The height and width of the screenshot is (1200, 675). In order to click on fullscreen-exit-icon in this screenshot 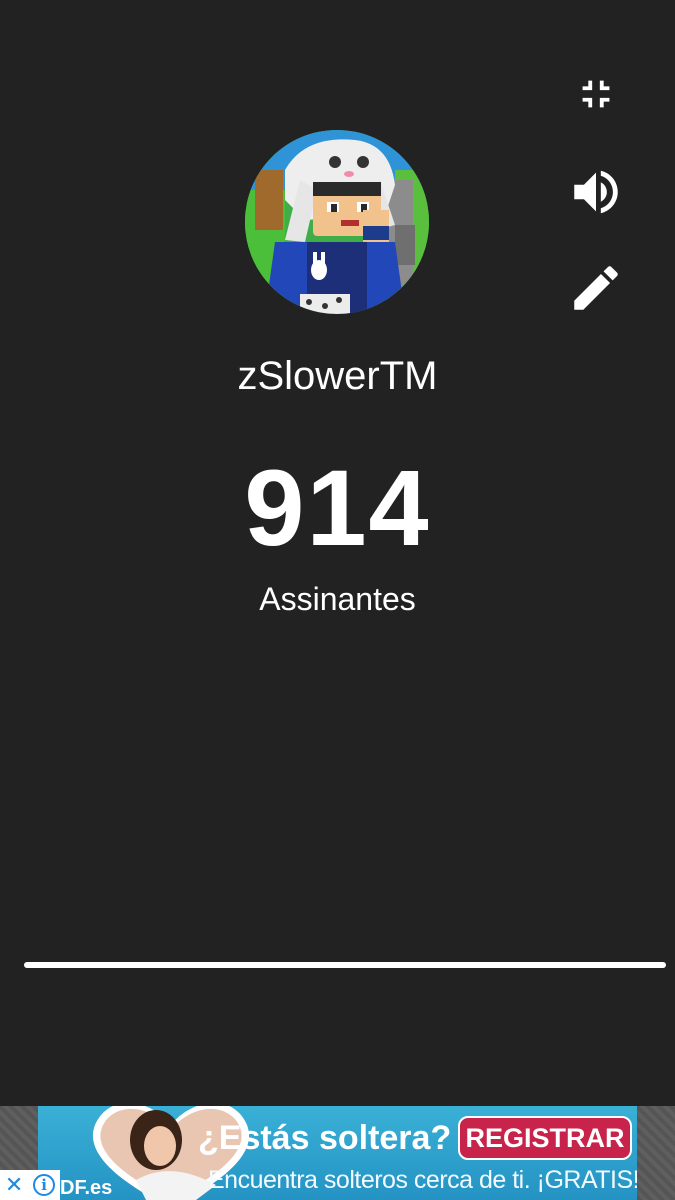, I will do `click(596, 94)`.